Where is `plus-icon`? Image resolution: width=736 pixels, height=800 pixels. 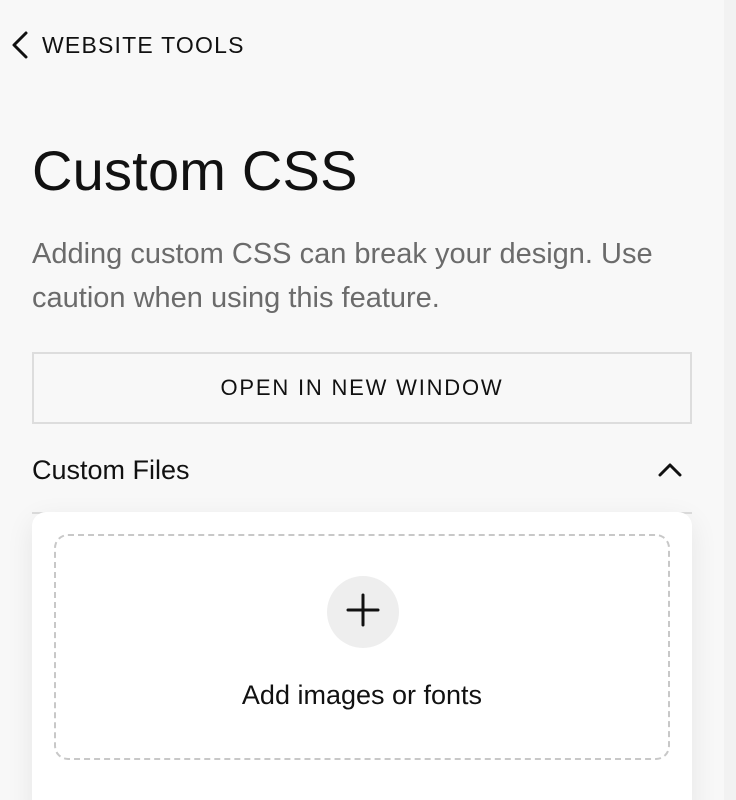 plus-icon is located at coordinates (363, 612).